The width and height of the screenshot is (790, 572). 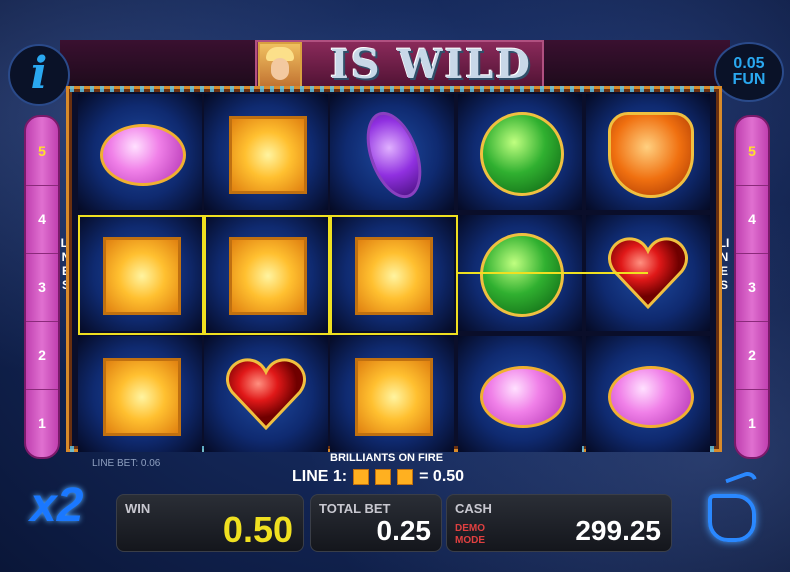 What do you see at coordinates (126, 463) in the screenshot?
I see `line-bet-text: LINE BET: 0.06` at bounding box center [126, 463].